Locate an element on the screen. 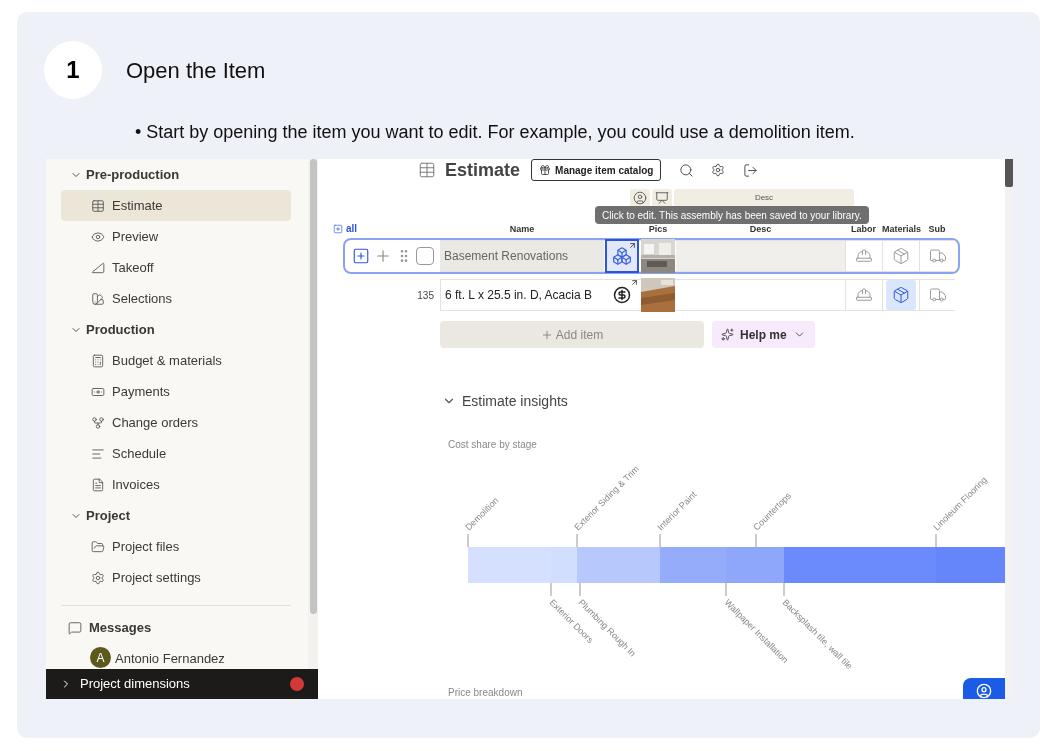 The width and height of the screenshot is (1057, 751). search-icon is located at coordinates (687, 170).